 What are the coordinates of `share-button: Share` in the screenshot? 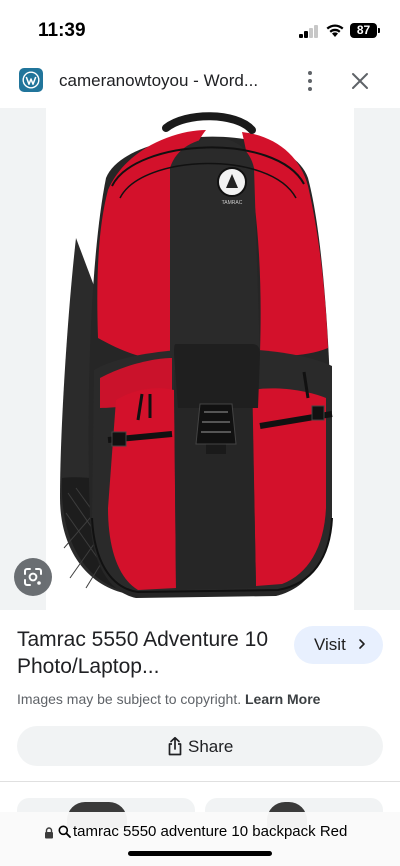 It's located at (200, 746).